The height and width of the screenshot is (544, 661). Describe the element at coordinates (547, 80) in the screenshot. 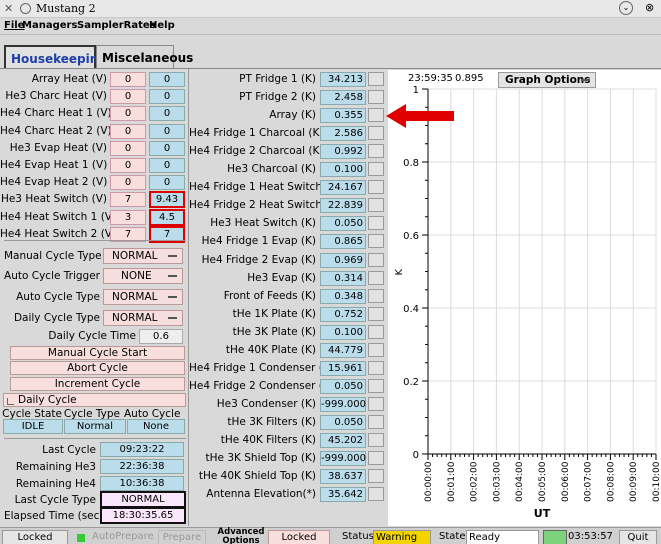

I see `graph-options-button: Graph Options` at that location.